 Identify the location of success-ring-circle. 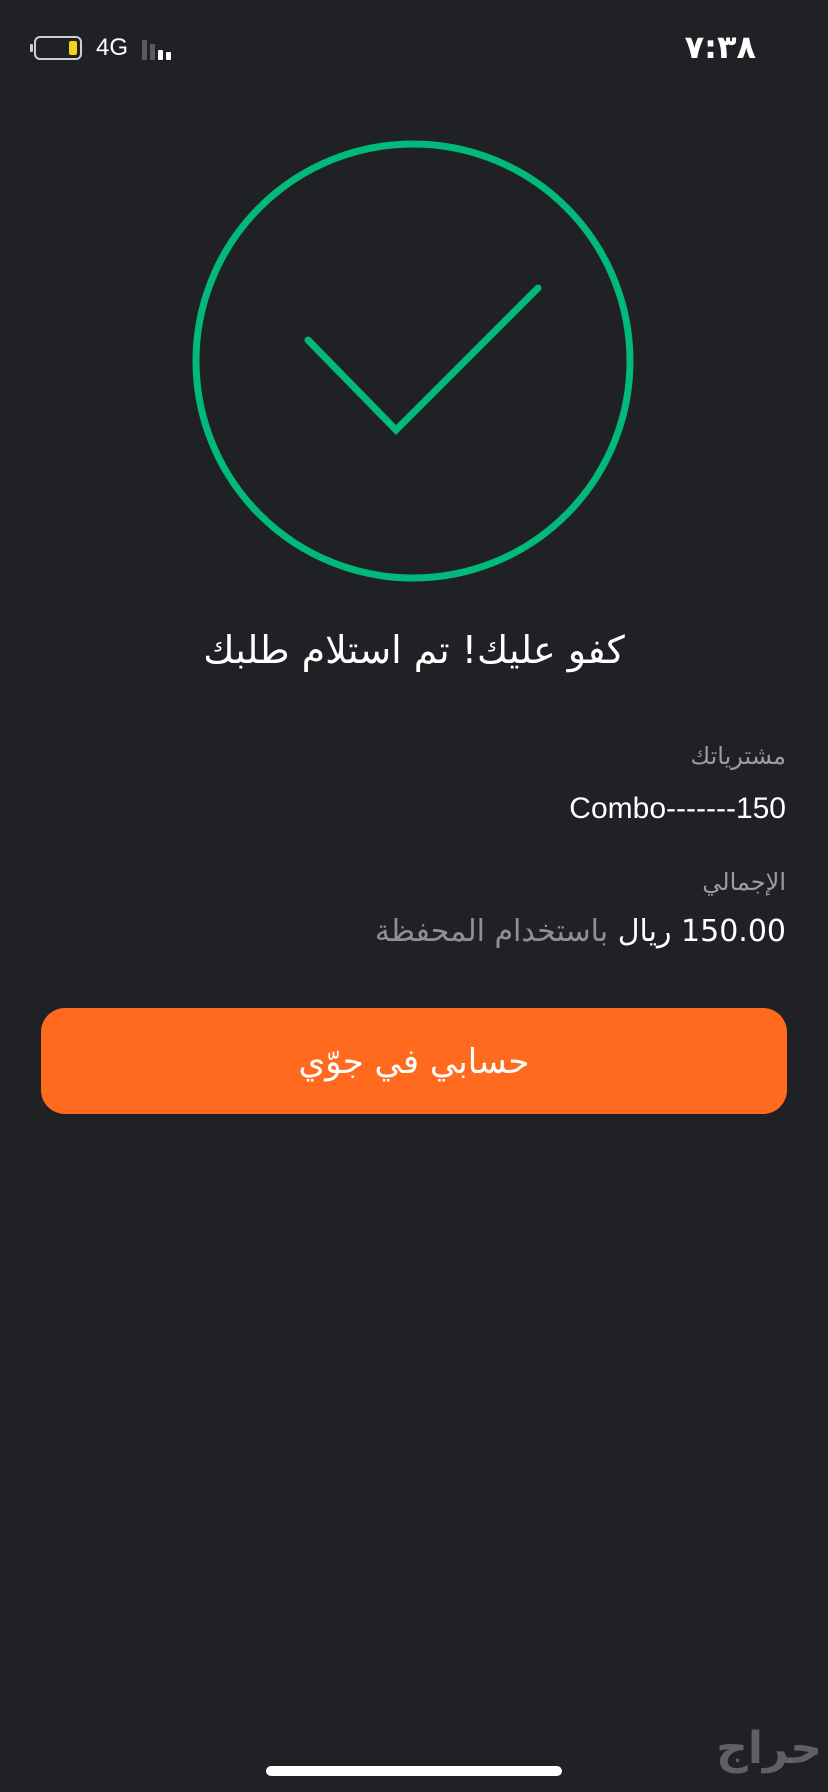
(413, 361).